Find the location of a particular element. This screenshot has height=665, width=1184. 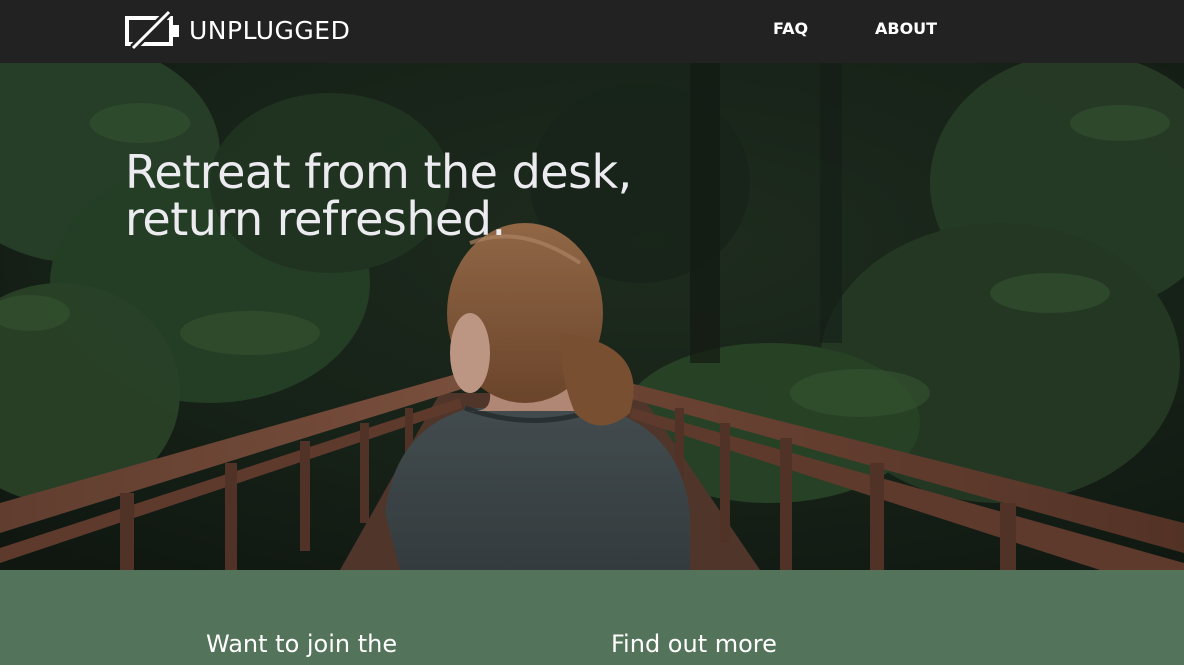

hero-title-line2: return refreshed. is located at coordinates (315, 219).